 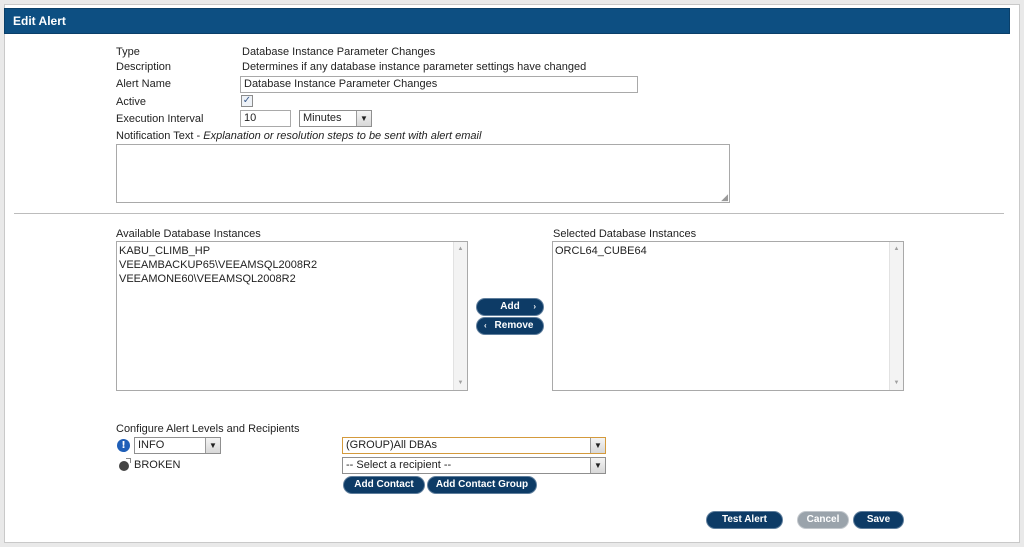 What do you see at coordinates (160, 136) in the screenshot?
I see `notification-label-text: Notification Text -` at bounding box center [160, 136].